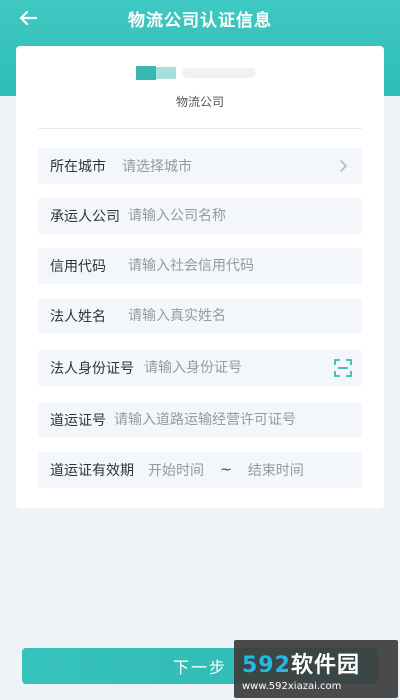 Image resolution: width=400 pixels, height=700 pixels. I want to click on carrier-company-label: 承运人公司, so click(85, 217).